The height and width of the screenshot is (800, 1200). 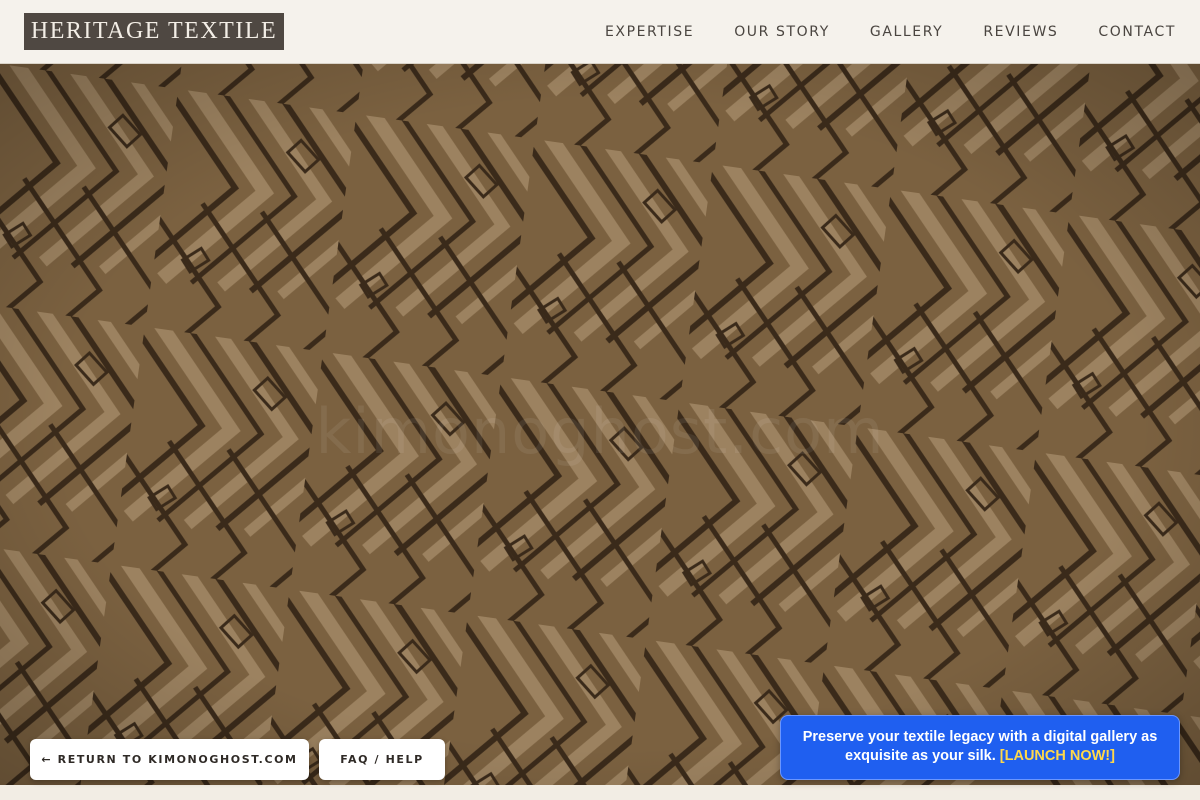 What do you see at coordinates (382, 759) in the screenshot?
I see `faq-help-button: FAQ / HELP` at bounding box center [382, 759].